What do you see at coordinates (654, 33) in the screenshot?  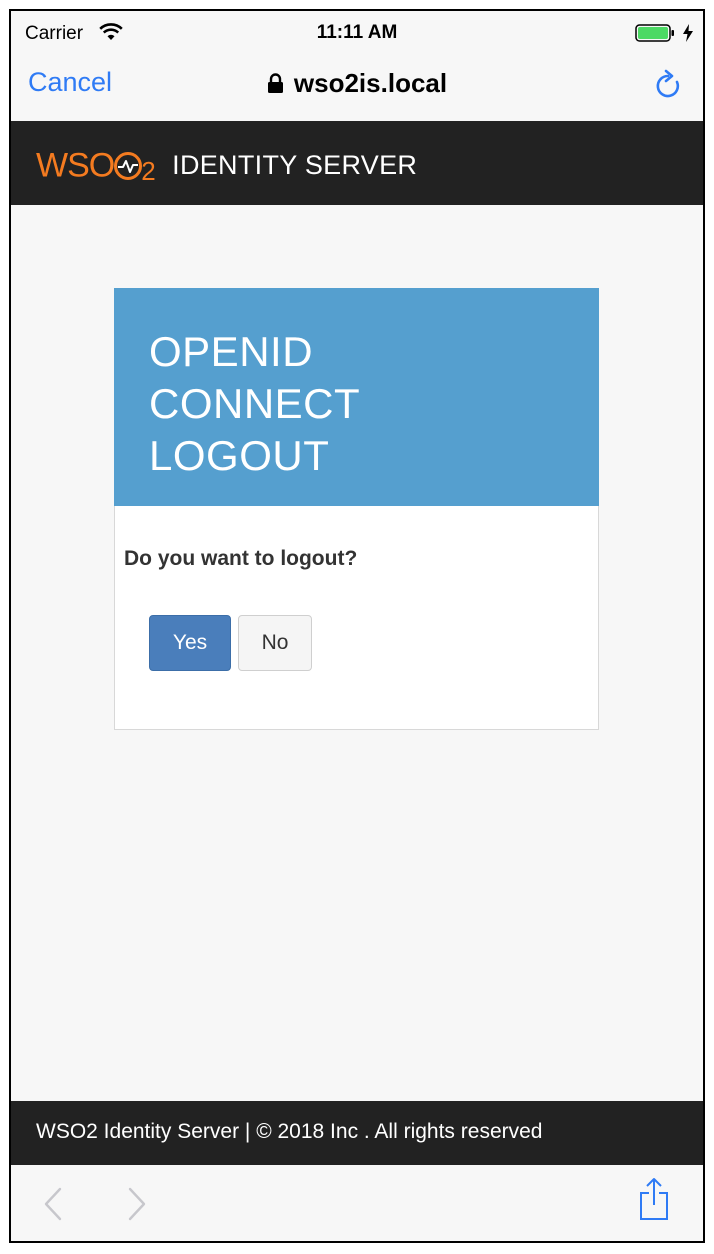 I see `battery-icon` at bounding box center [654, 33].